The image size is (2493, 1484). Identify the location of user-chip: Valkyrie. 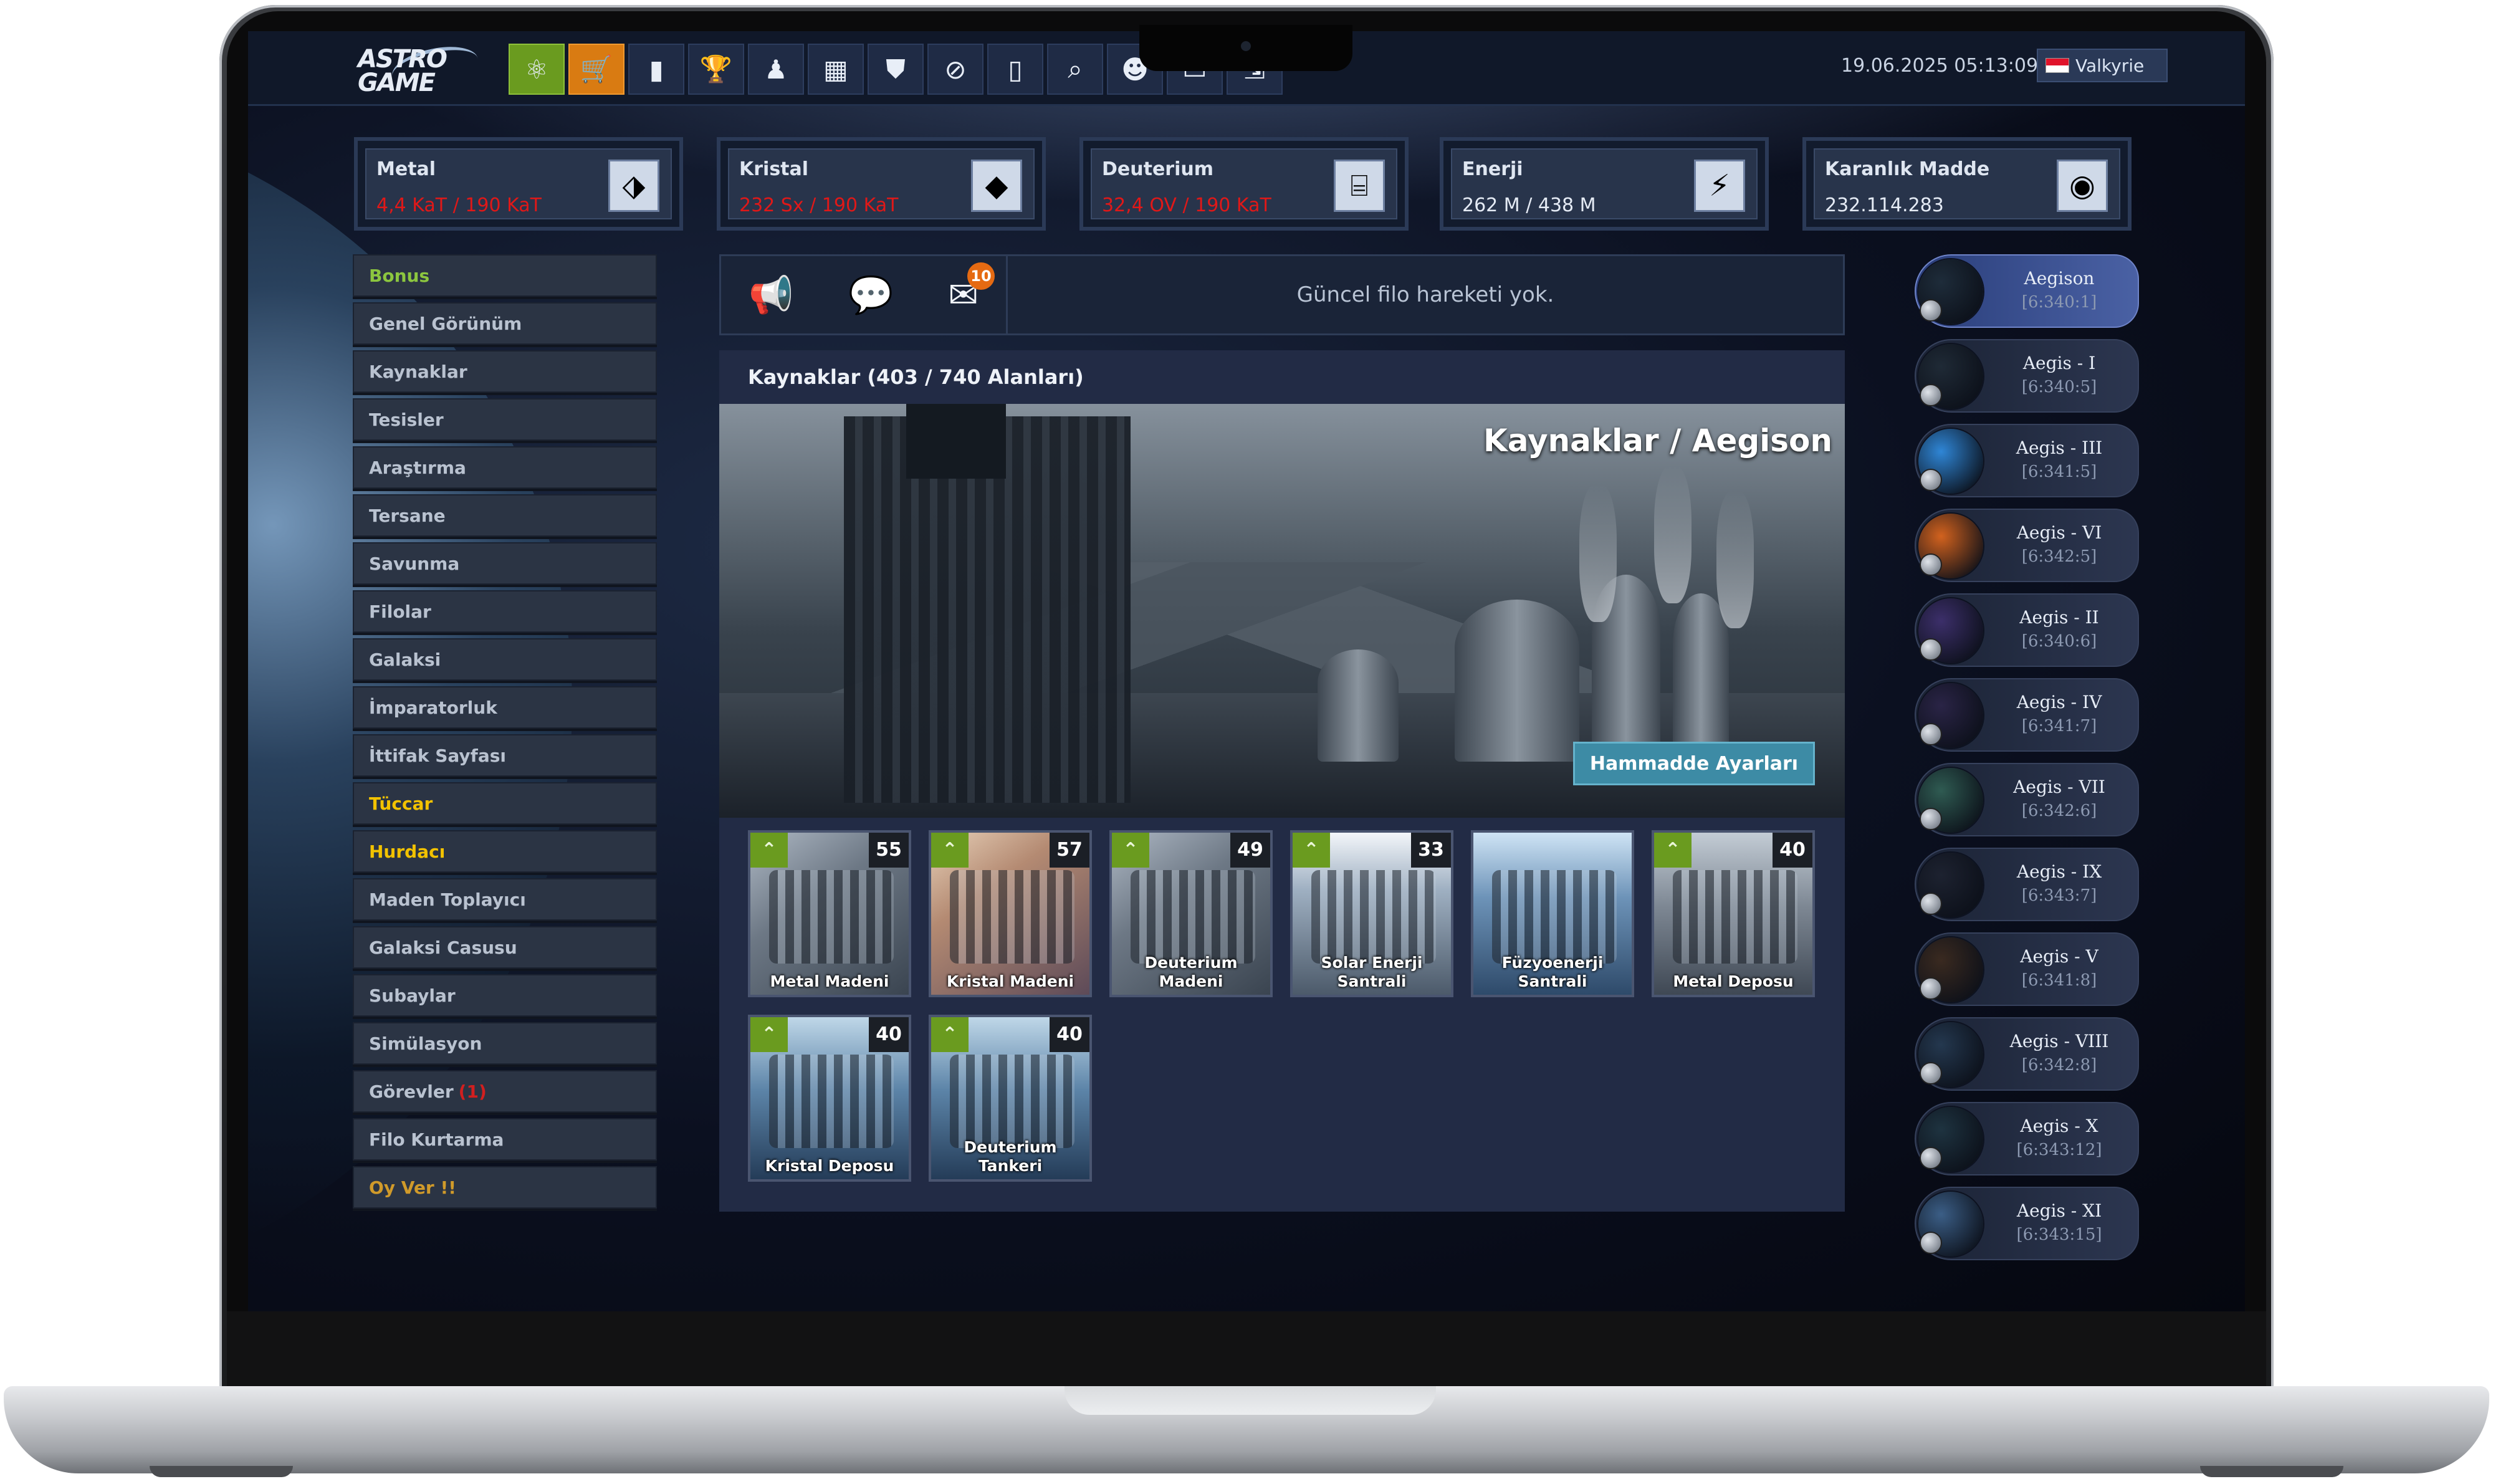
(2102, 65).